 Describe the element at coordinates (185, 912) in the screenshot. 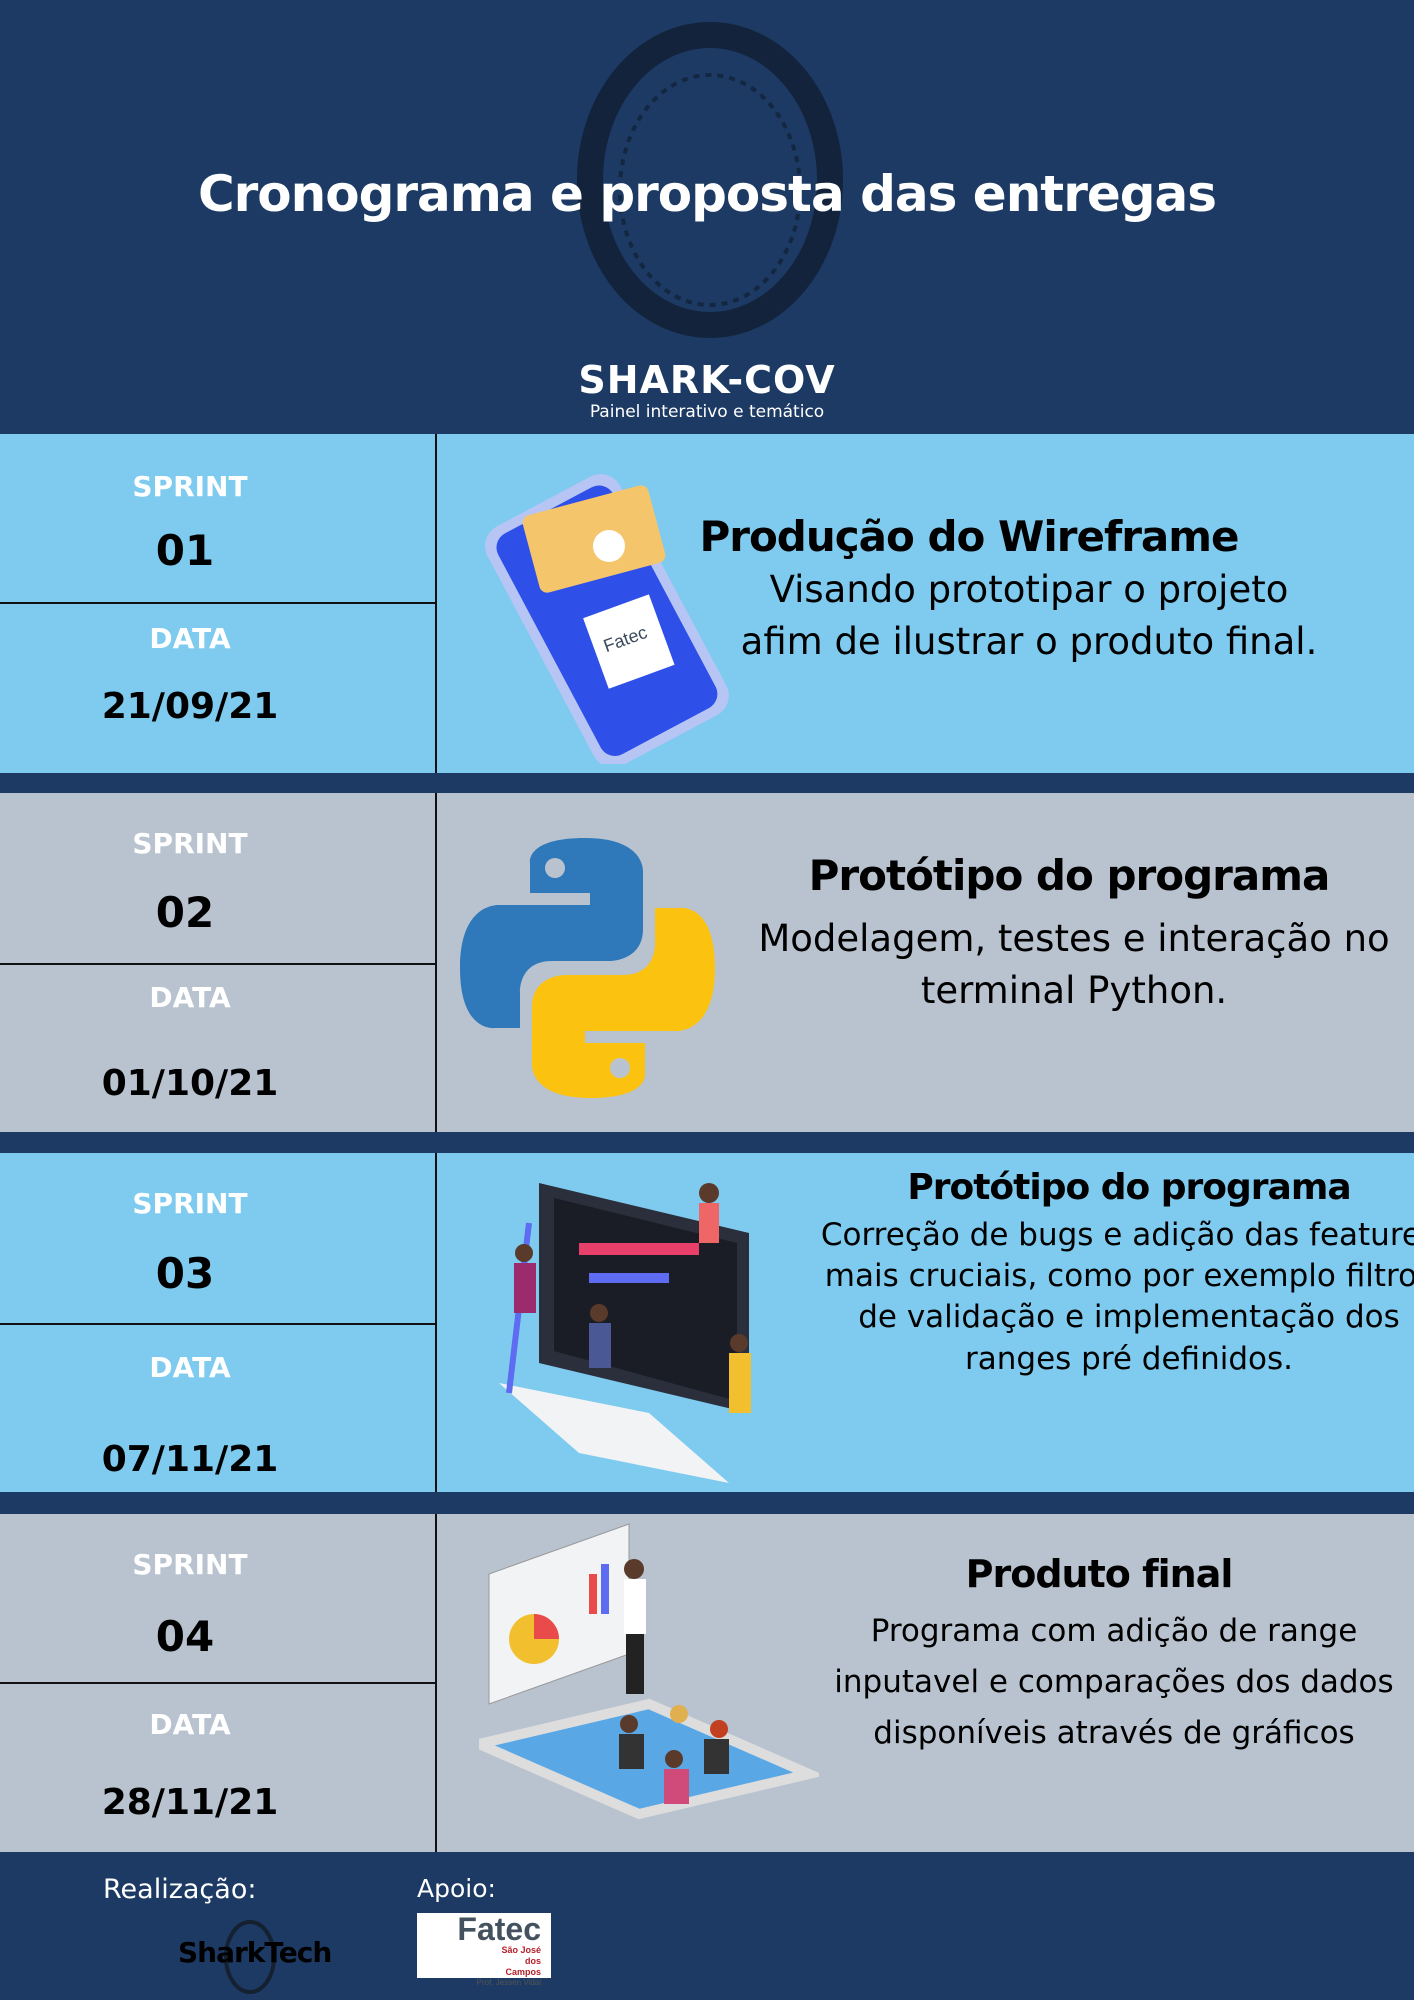

I see `sprint-number: 02` at that location.